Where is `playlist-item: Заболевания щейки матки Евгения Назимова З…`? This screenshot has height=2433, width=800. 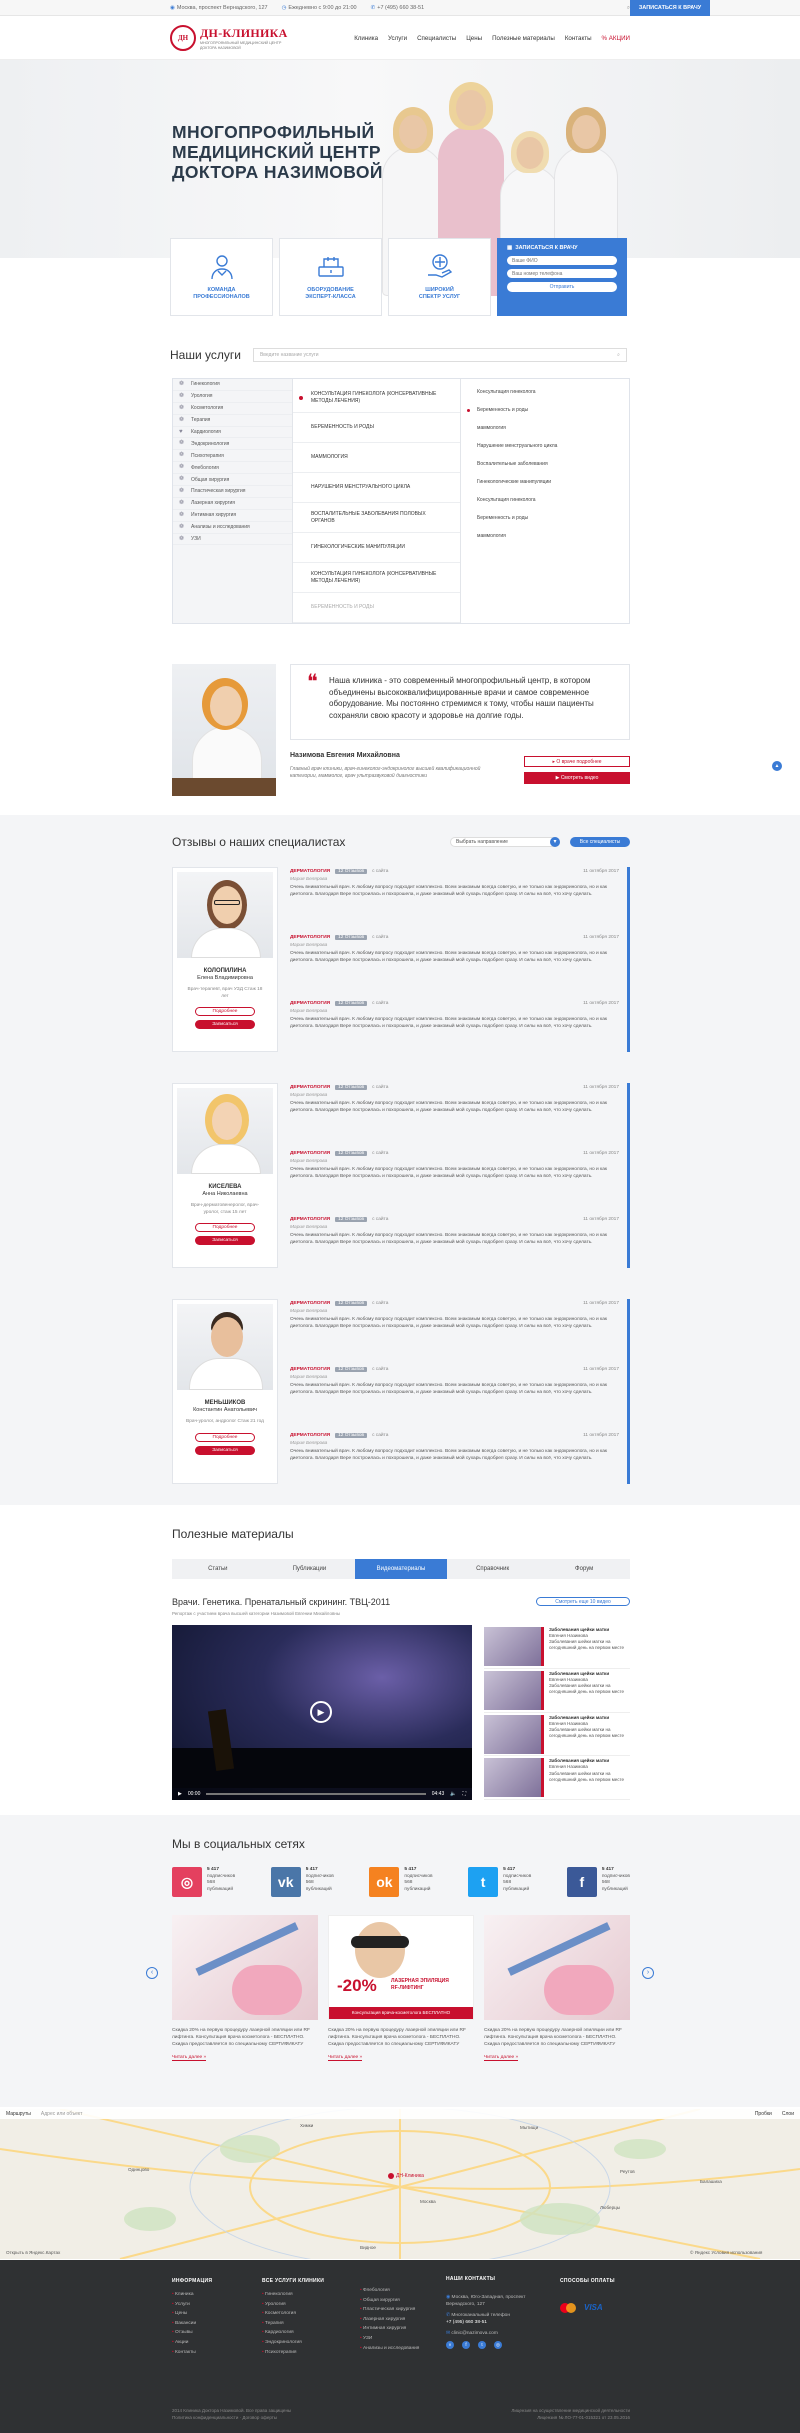 playlist-item: Заболевания щейки матки Евгения Назимова З… is located at coordinates (557, 1735).